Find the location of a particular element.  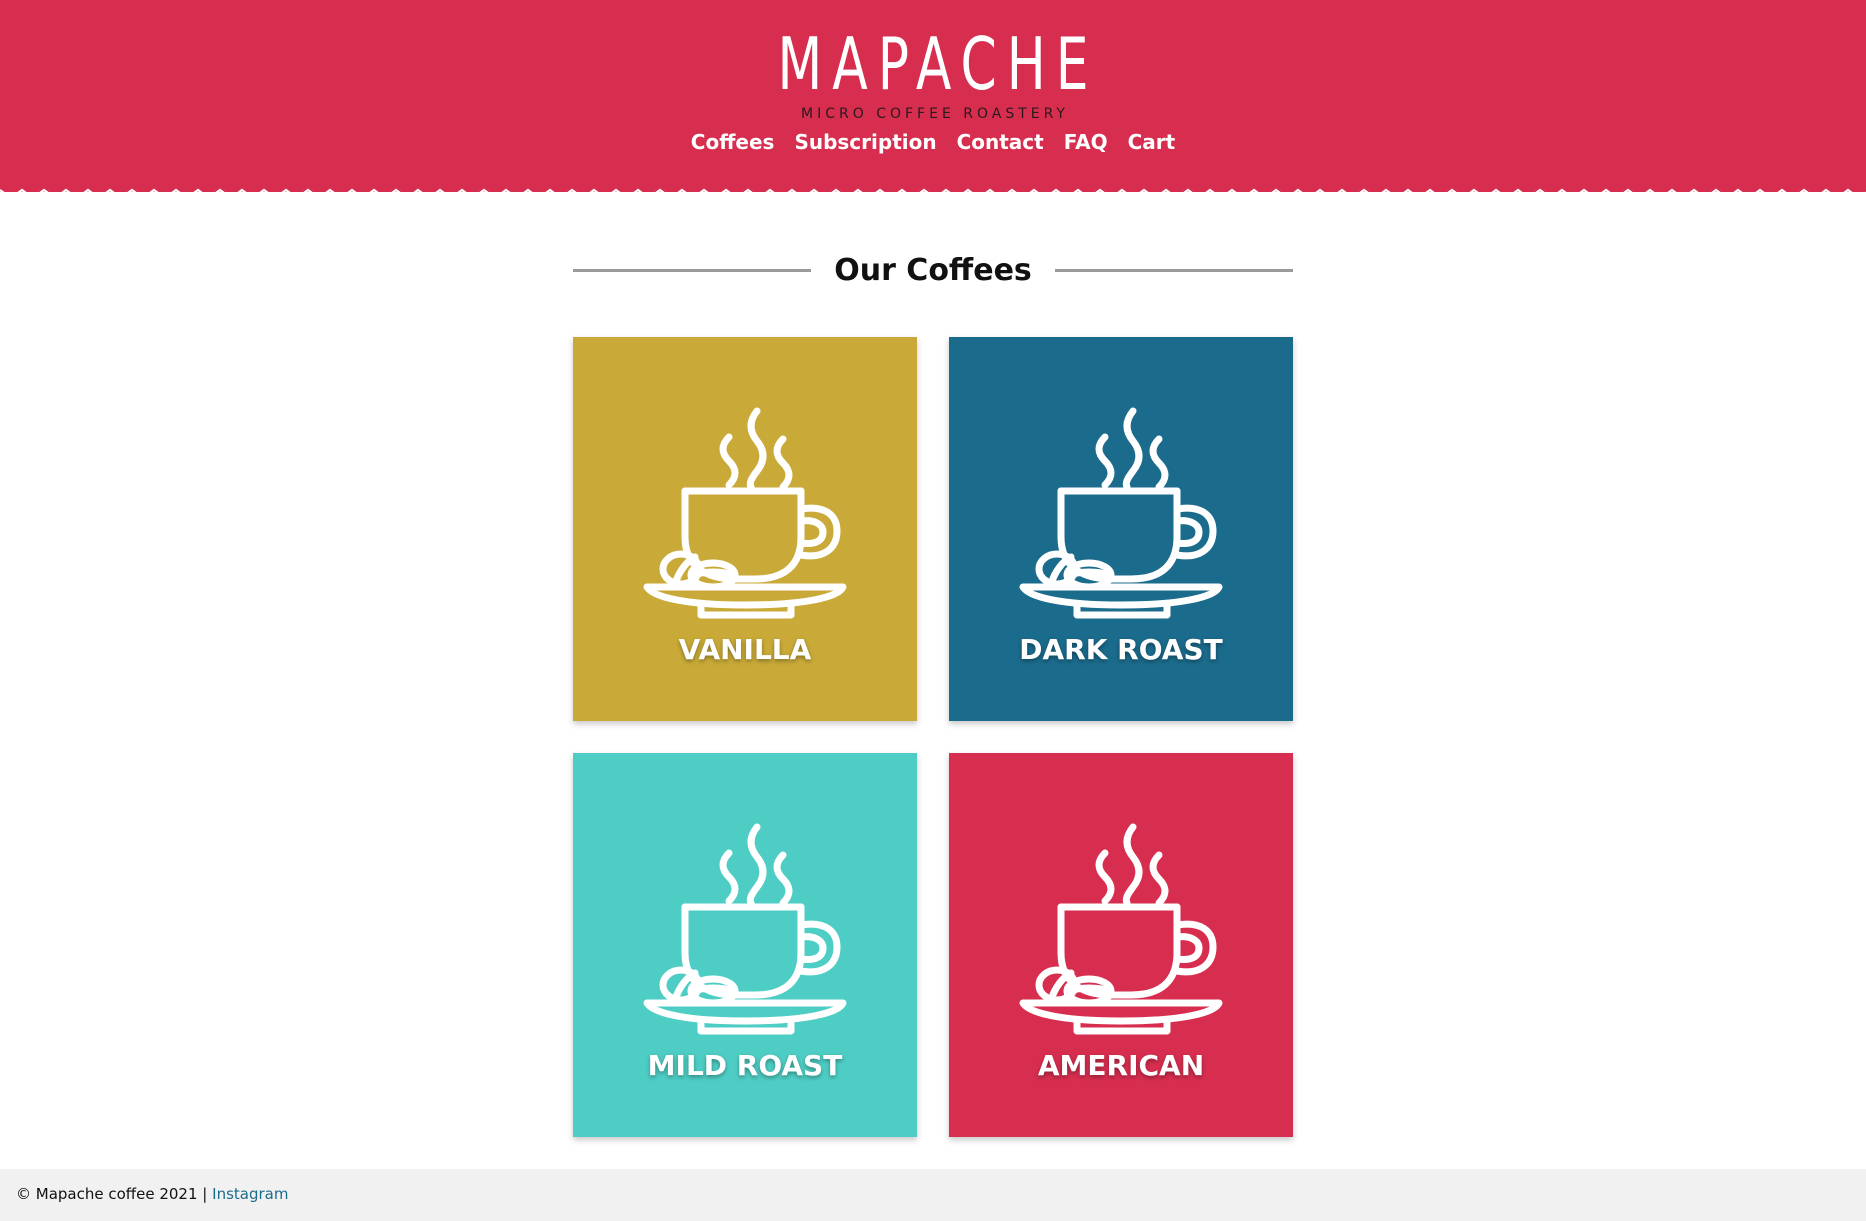

coffee-card-mild-roast: MILD ROAST is located at coordinates (745, 945).